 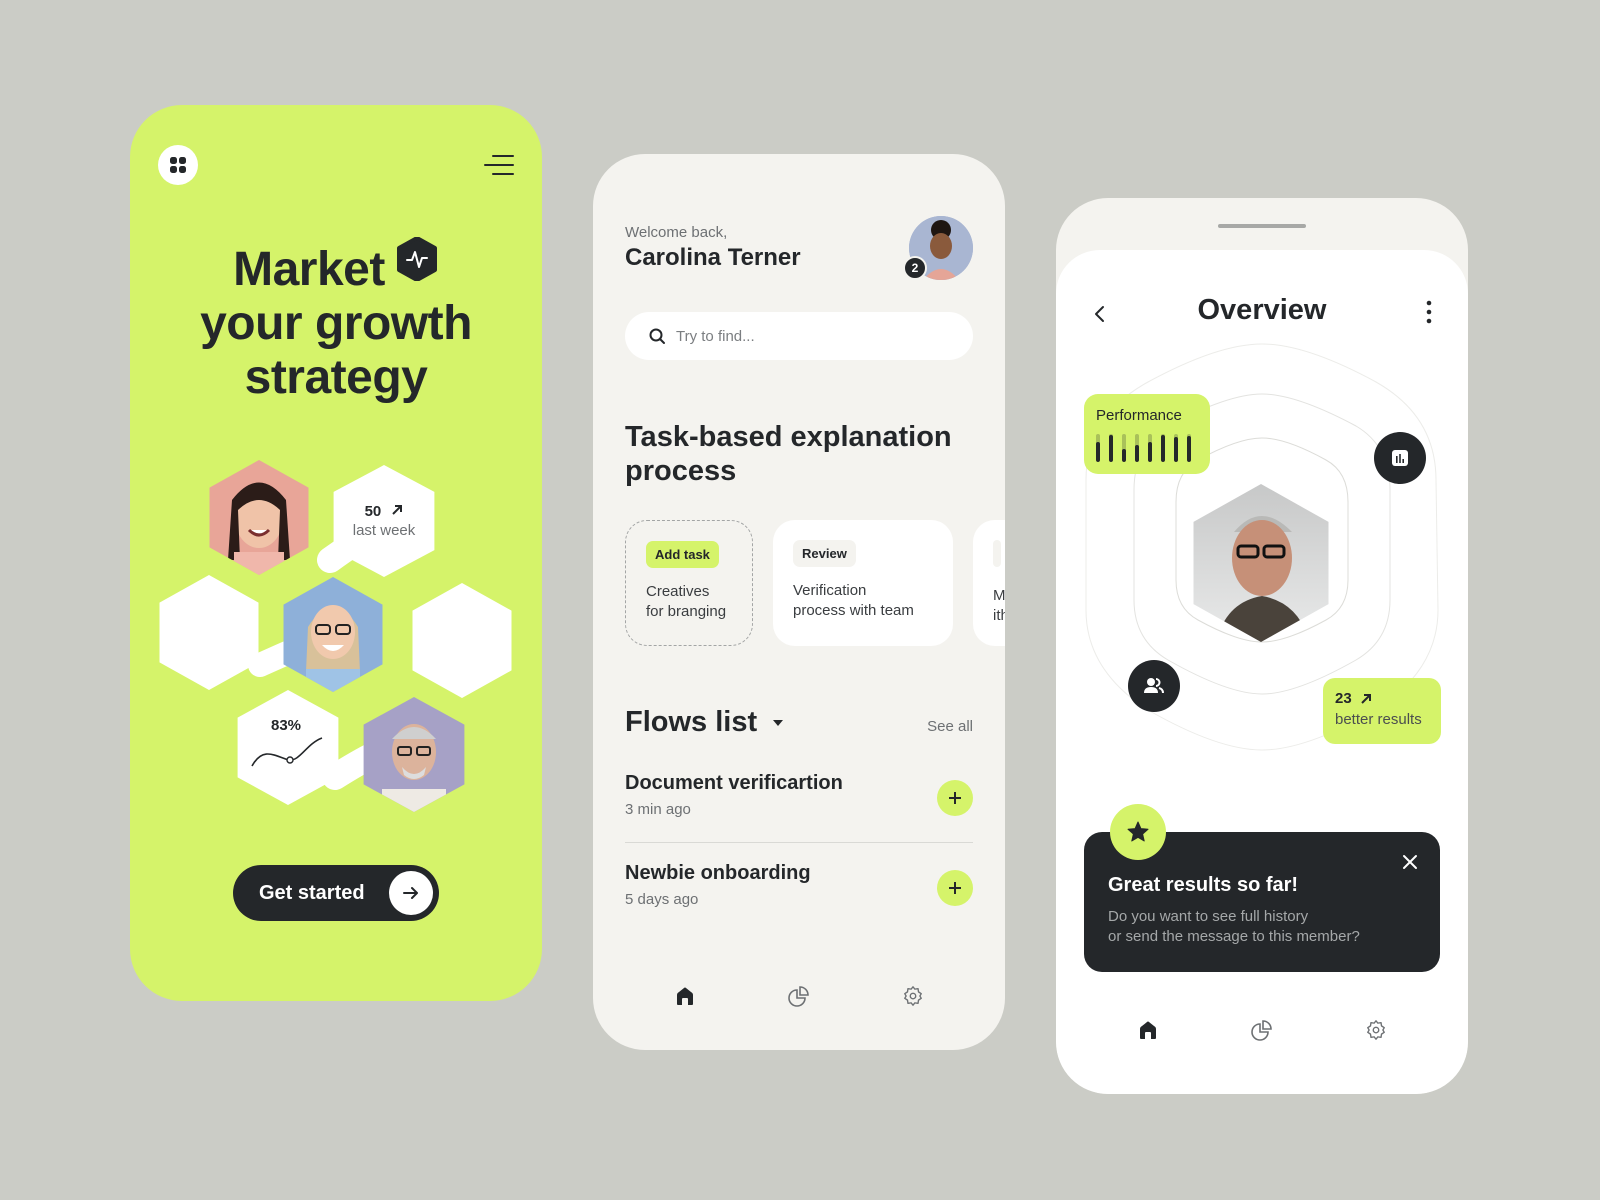 I want to click on flows-dropdown: Flows list, so click(x=704, y=722).